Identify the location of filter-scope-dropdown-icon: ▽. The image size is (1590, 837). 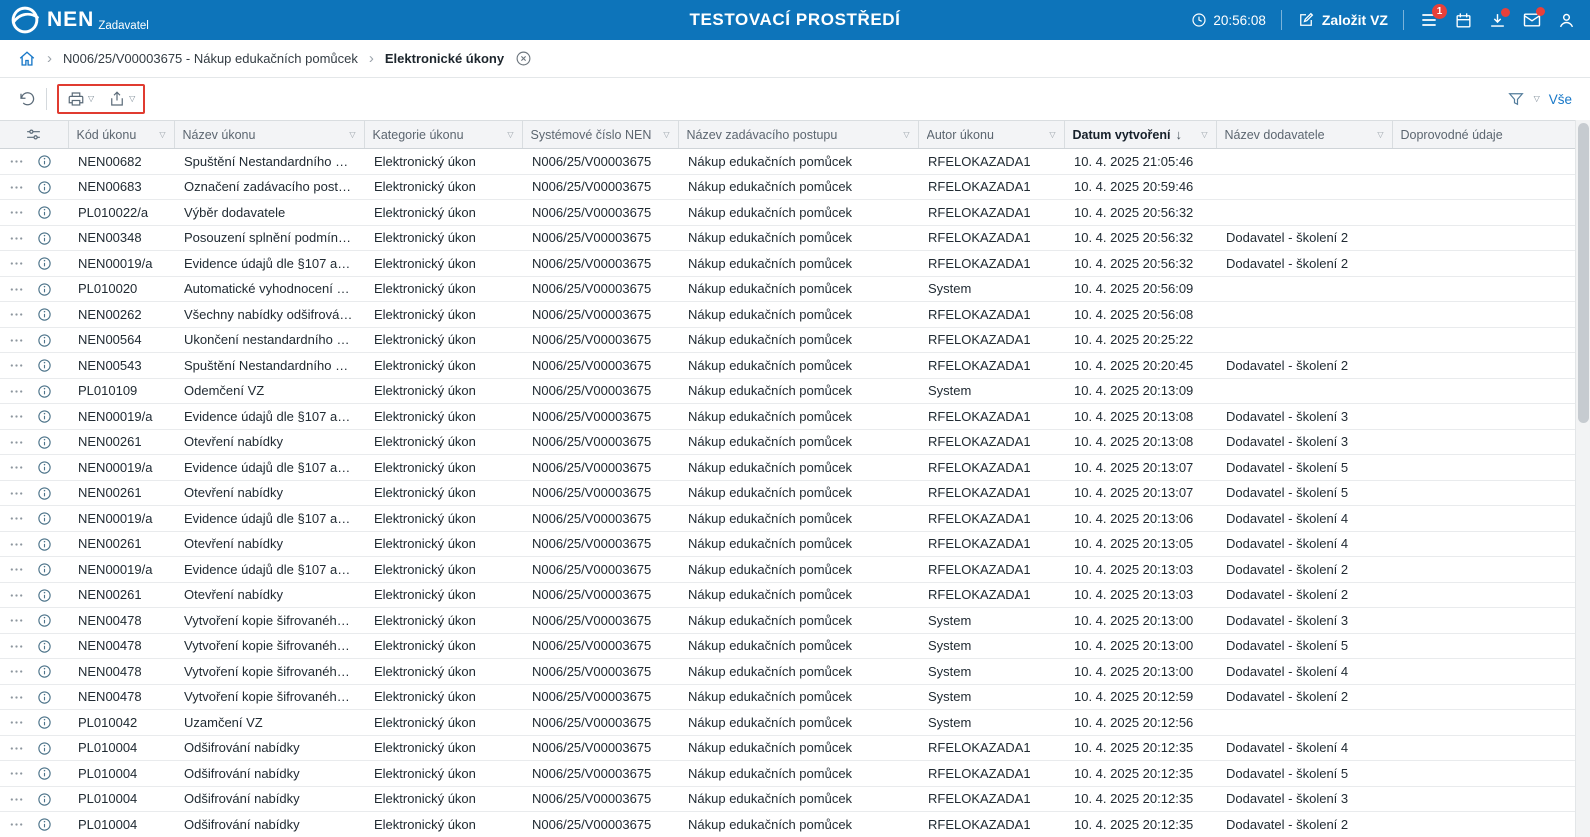
(1537, 99).